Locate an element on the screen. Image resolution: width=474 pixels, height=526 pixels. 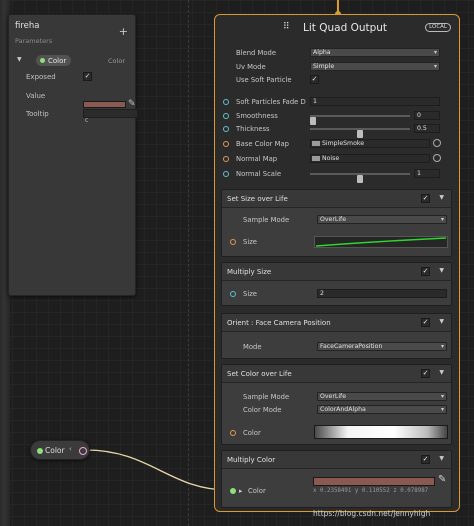
input-color-gradient: Color is located at coordinates (336, 432).